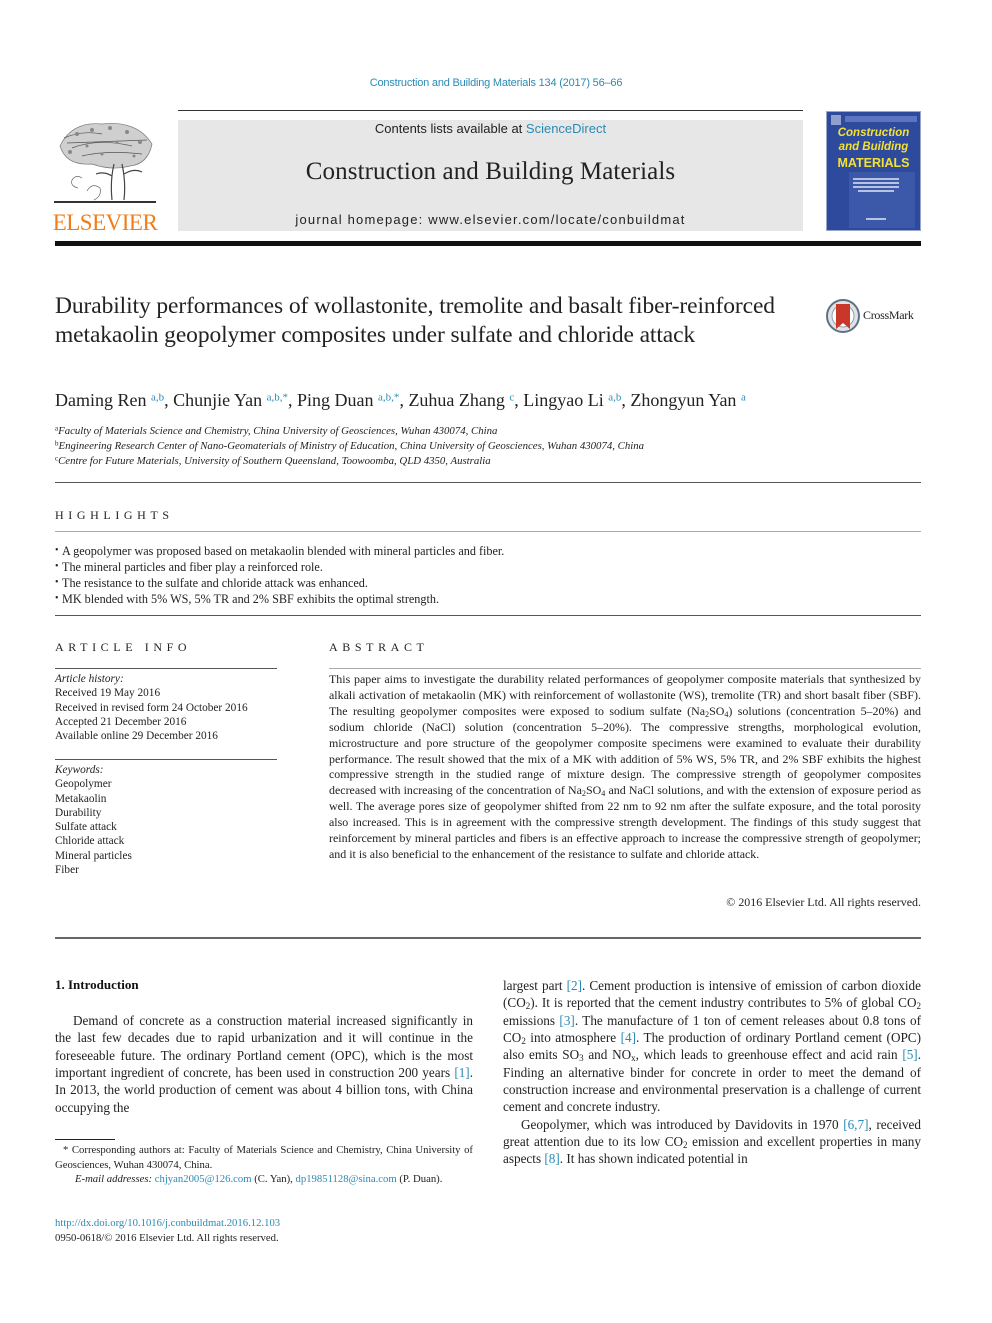 The image size is (992, 1323). I want to click on history-entry: Accepted 21 December 2016, so click(121, 721).